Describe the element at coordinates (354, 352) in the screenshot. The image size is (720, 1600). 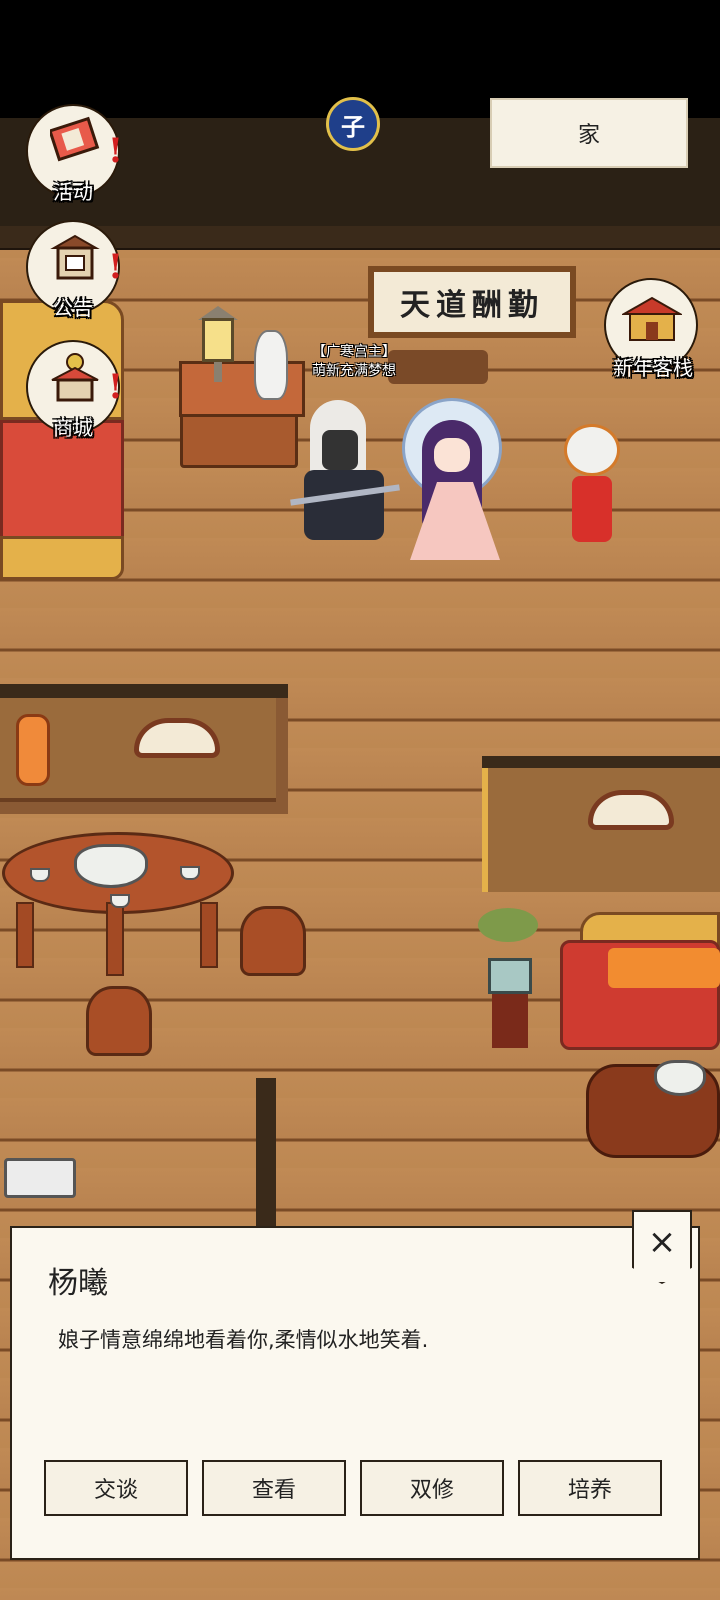
I see `player-title: 【广寒宫主】` at that location.